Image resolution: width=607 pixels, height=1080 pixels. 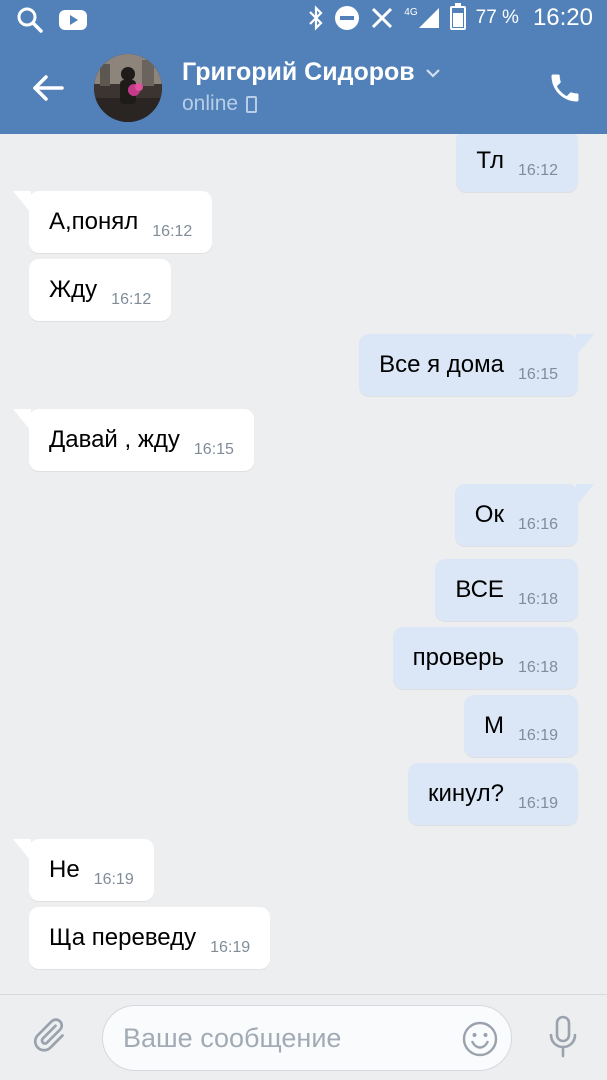 What do you see at coordinates (123, 937) in the screenshot?
I see `message-text: Ща переведу` at bounding box center [123, 937].